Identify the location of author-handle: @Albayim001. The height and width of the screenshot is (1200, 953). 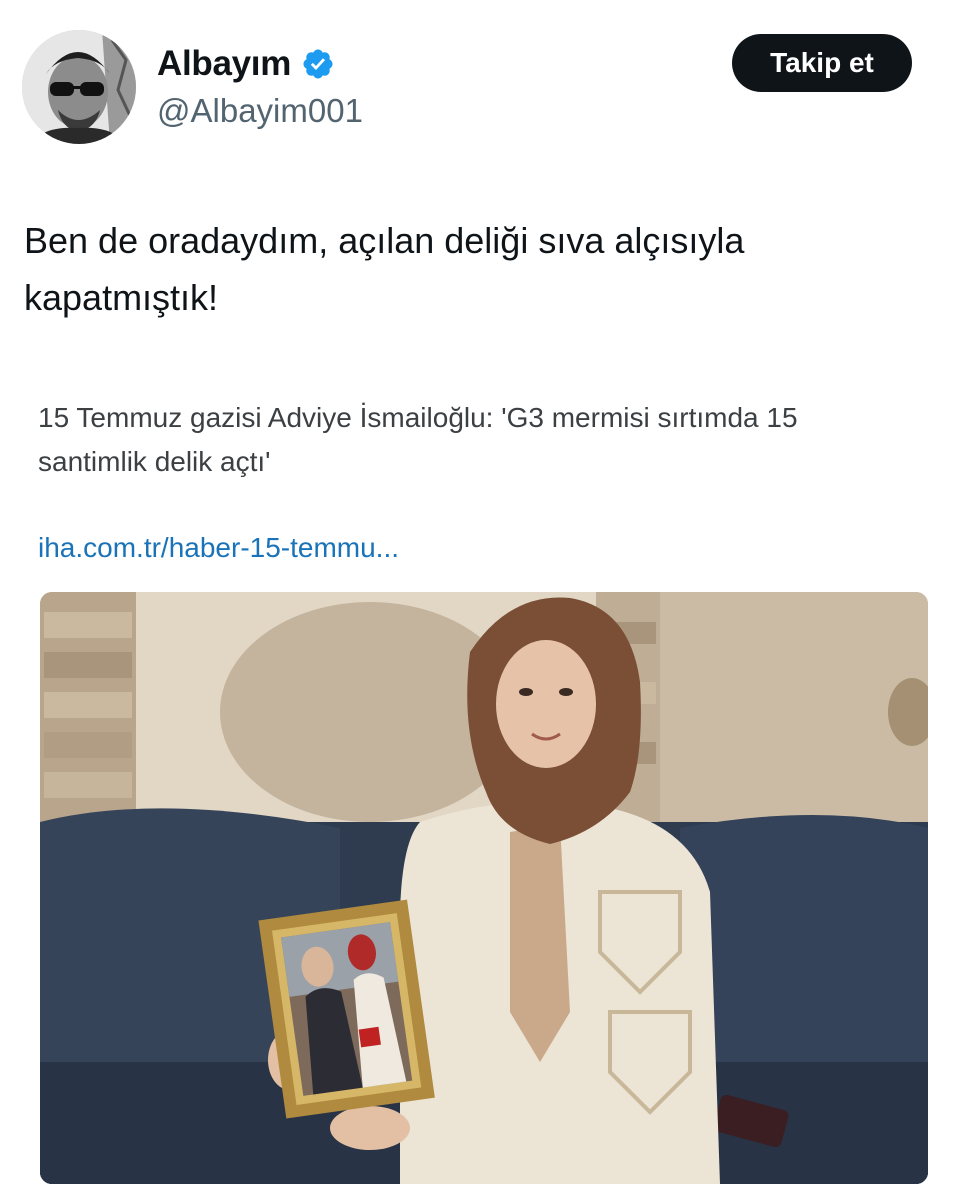
(260, 111).